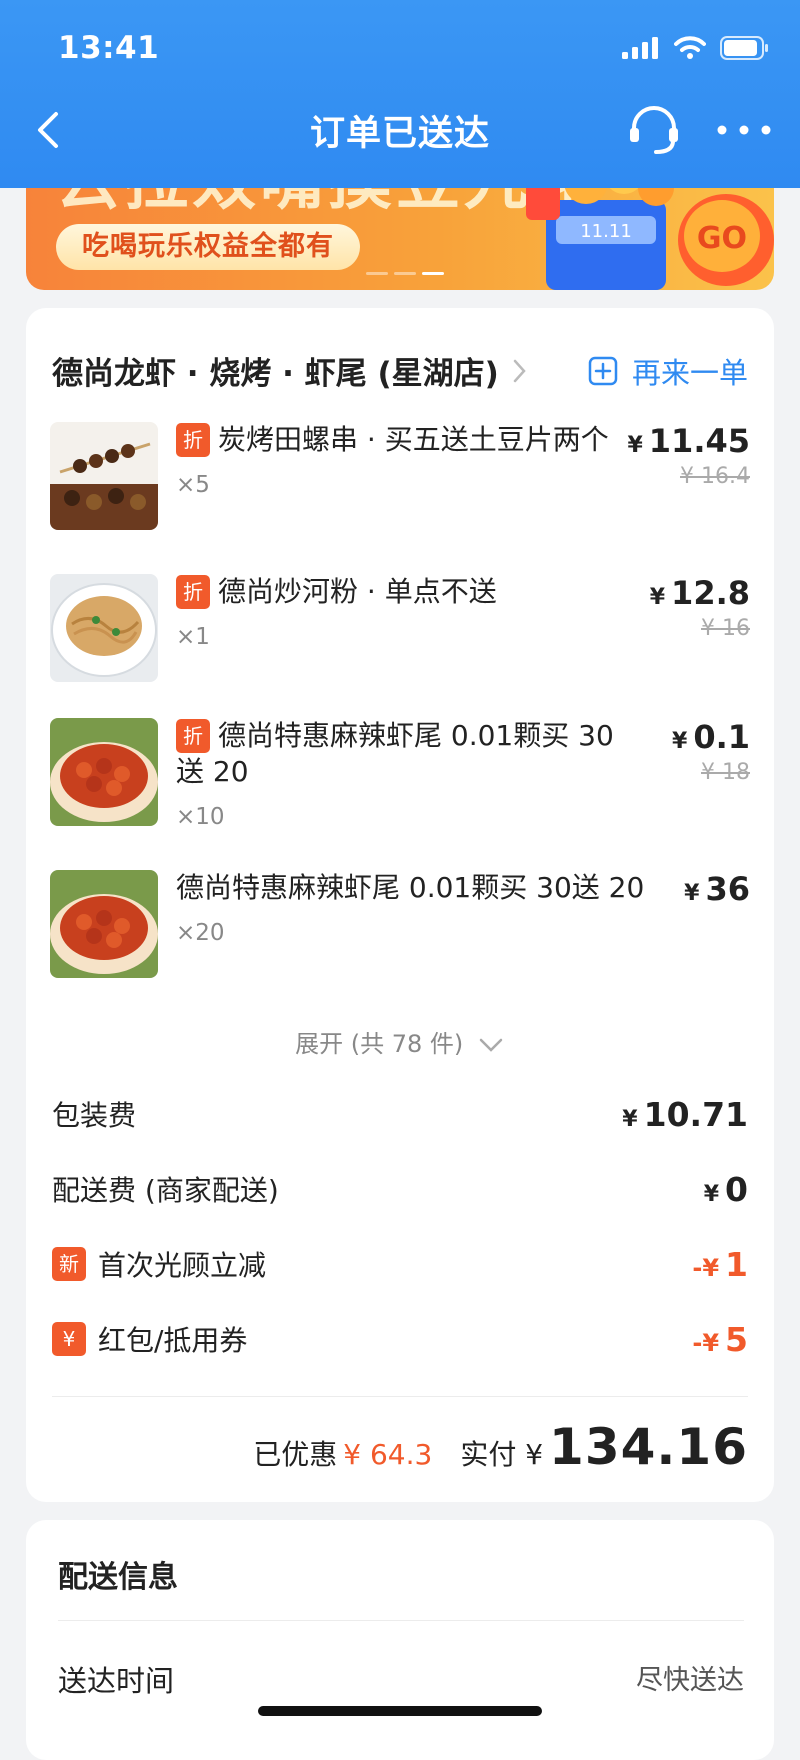  What do you see at coordinates (502, 1454) in the screenshot?
I see `paid-label: 实付 ¥` at bounding box center [502, 1454].